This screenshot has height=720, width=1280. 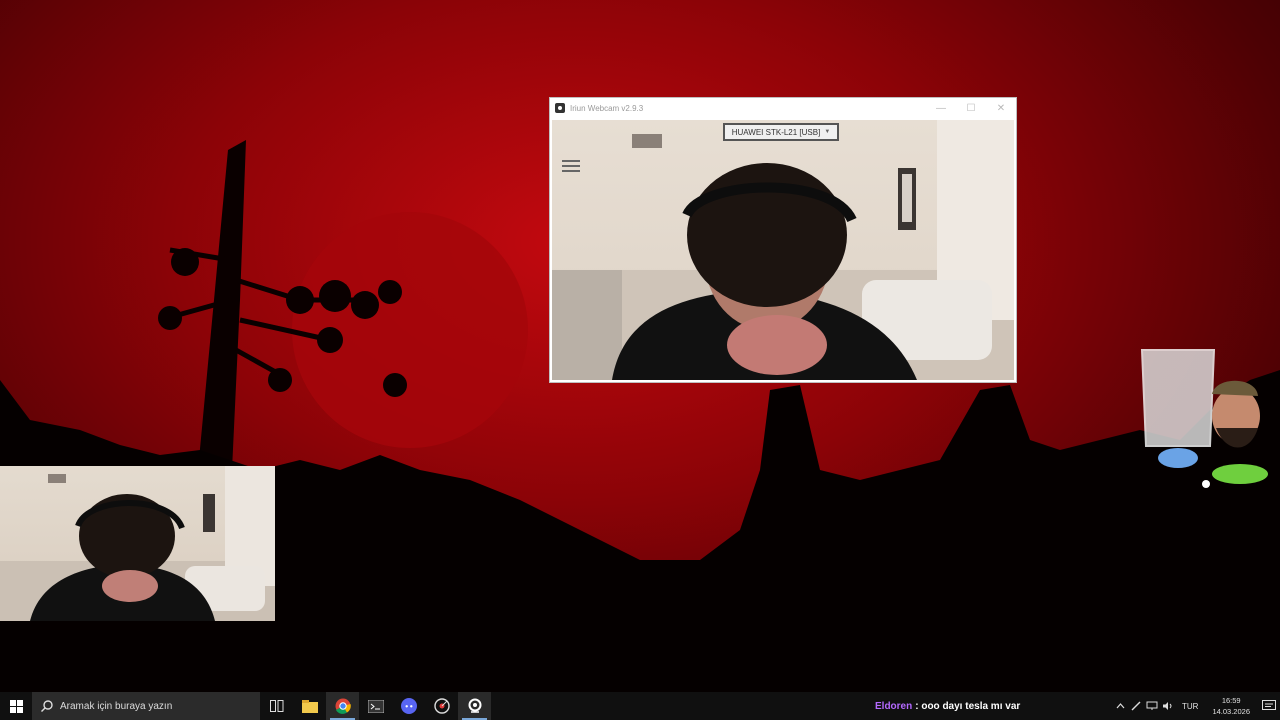 I want to click on webcam-overlay-image, so click(x=137, y=543).